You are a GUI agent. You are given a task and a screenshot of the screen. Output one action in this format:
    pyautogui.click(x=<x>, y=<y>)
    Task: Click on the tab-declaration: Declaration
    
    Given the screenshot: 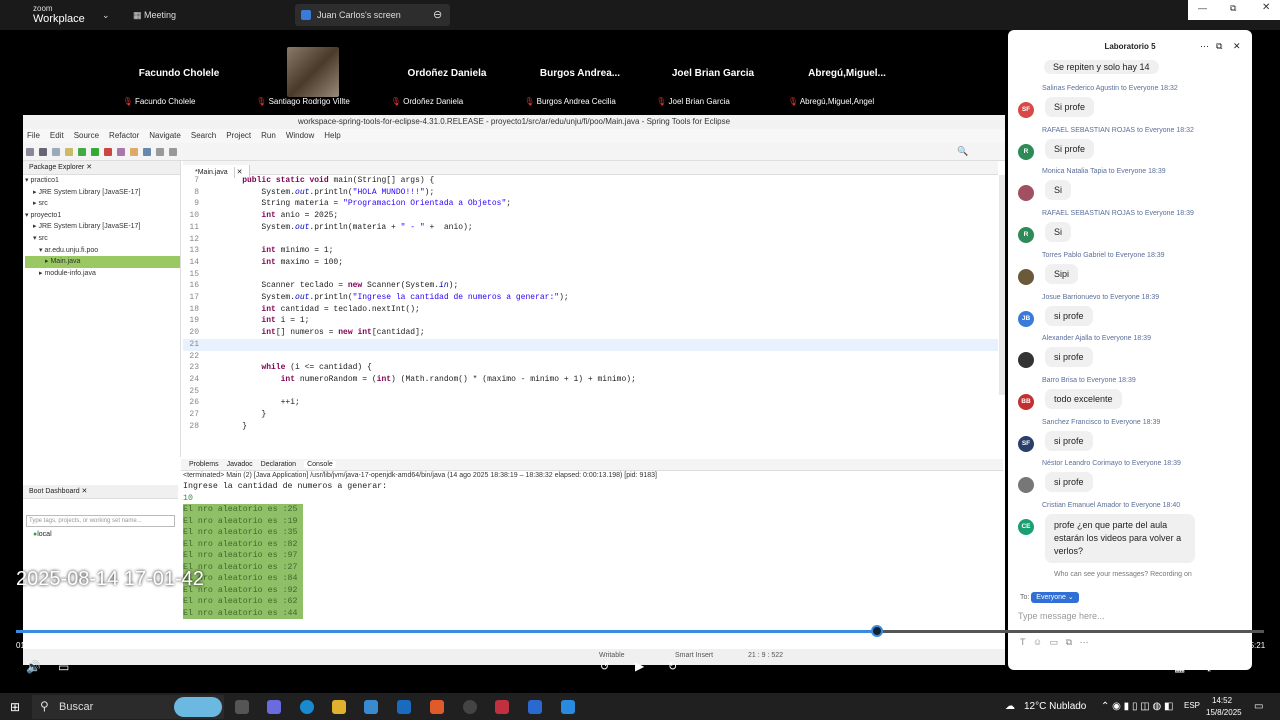 What is the action you would take?
    pyautogui.click(x=278, y=464)
    